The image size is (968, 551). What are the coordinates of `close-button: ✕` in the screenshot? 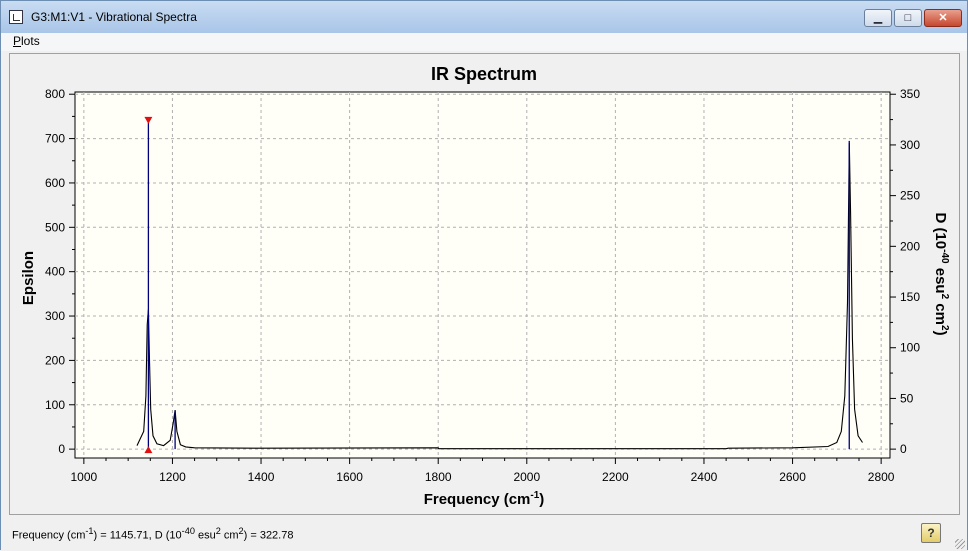 It's located at (943, 18).